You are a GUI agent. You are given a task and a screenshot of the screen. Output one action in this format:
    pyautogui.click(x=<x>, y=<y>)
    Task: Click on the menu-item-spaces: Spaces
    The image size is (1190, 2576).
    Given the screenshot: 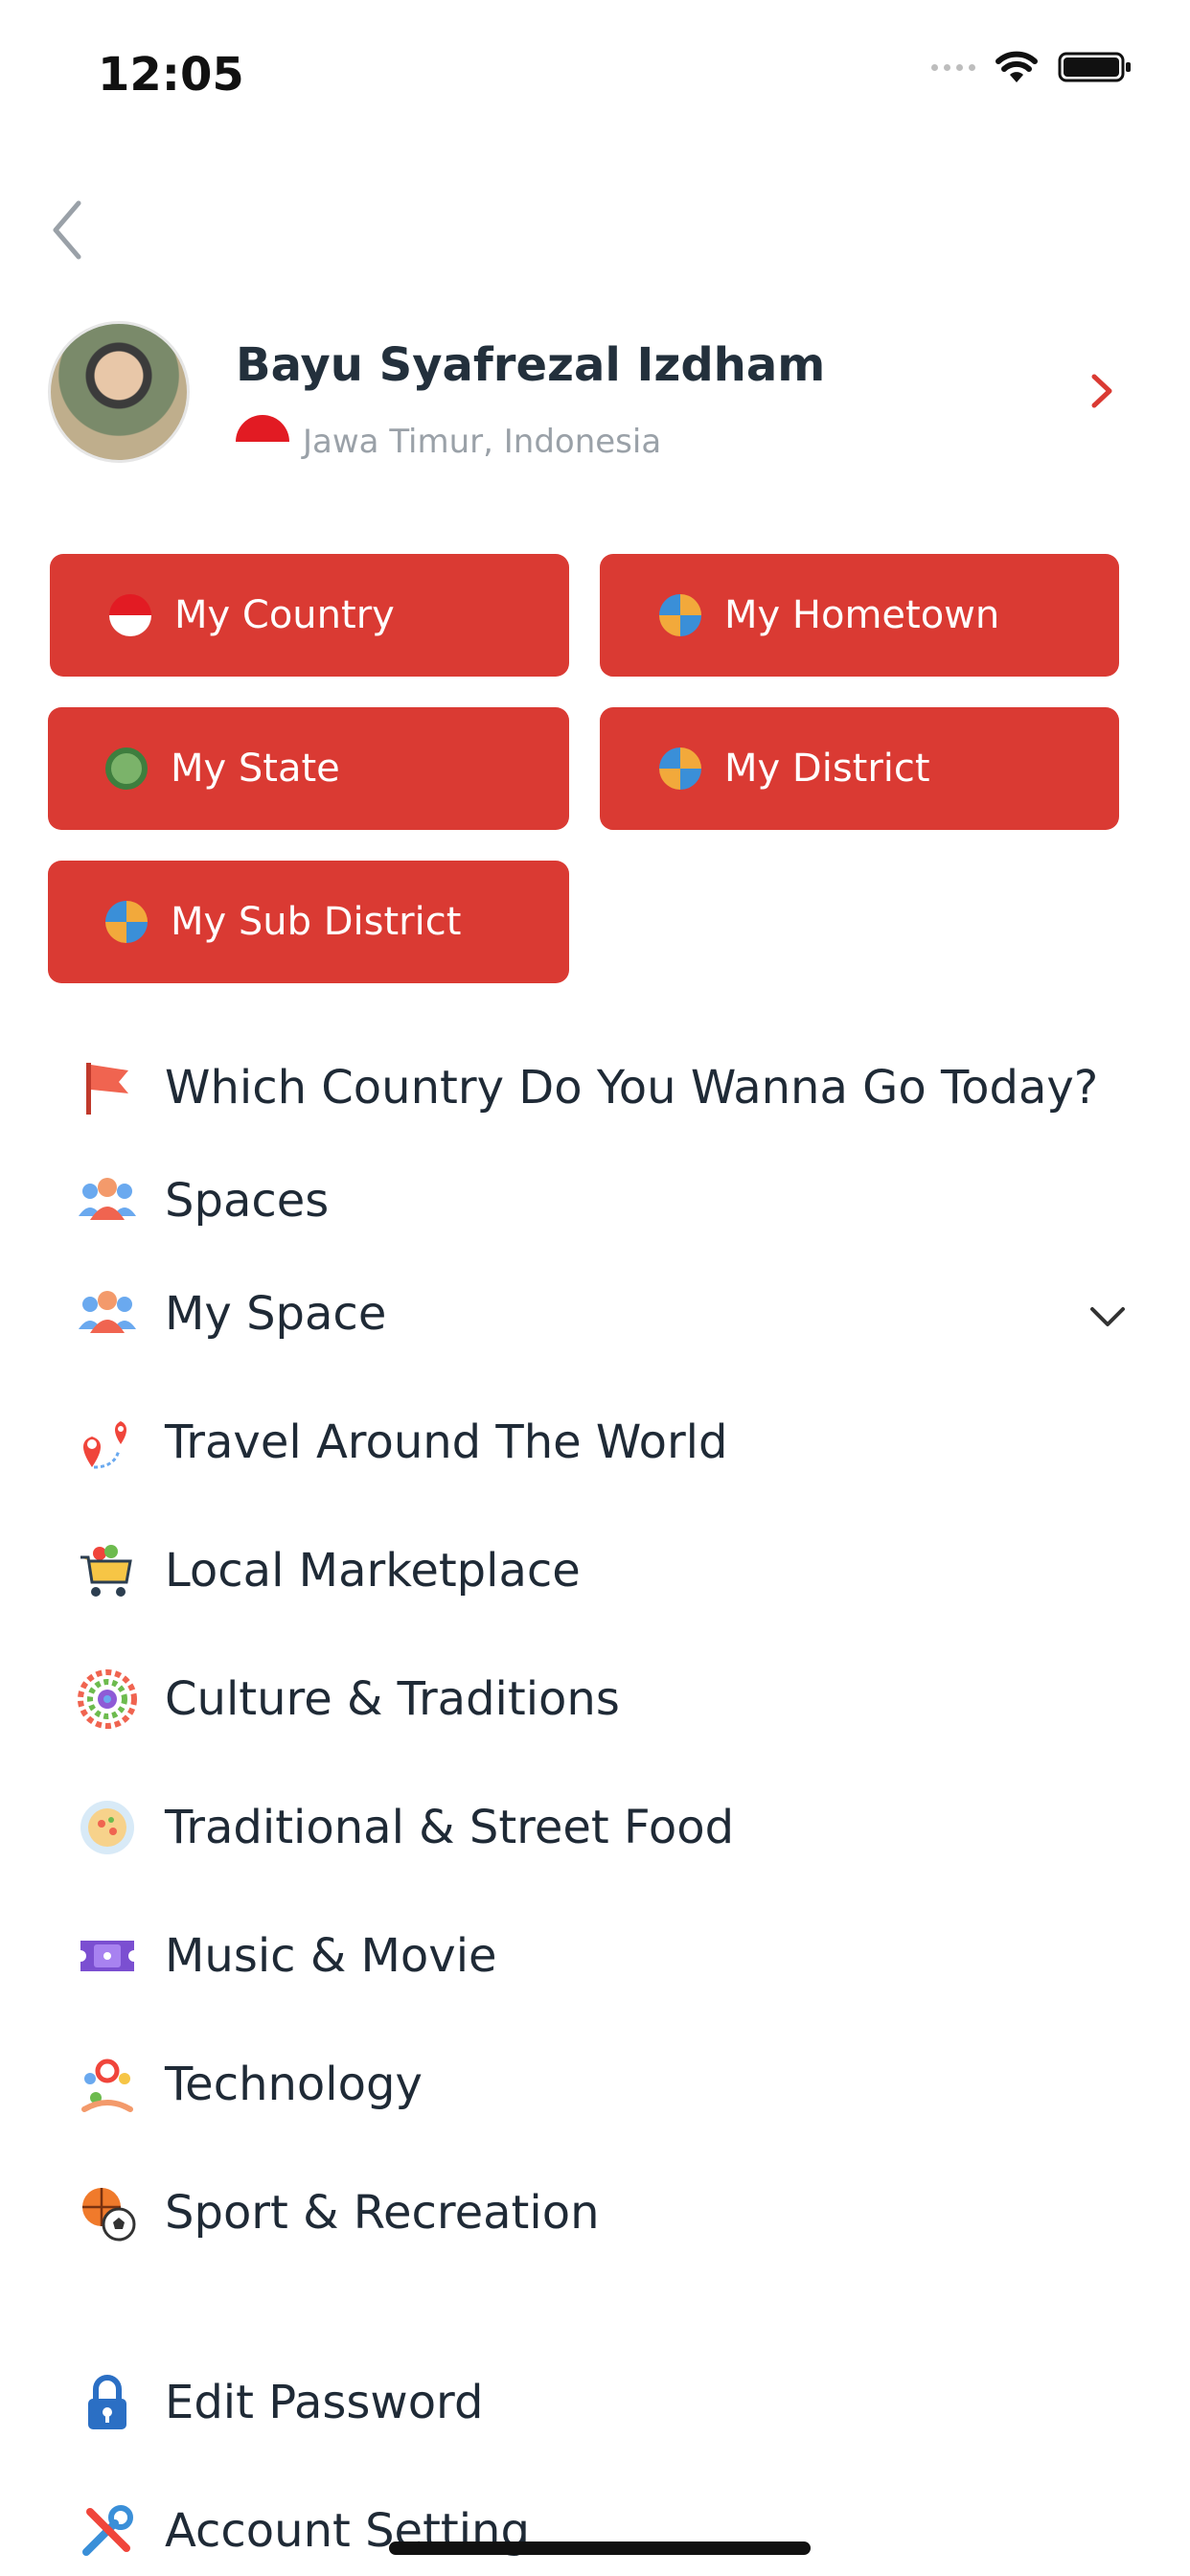 What is the action you would take?
    pyautogui.click(x=604, y=1201)
    